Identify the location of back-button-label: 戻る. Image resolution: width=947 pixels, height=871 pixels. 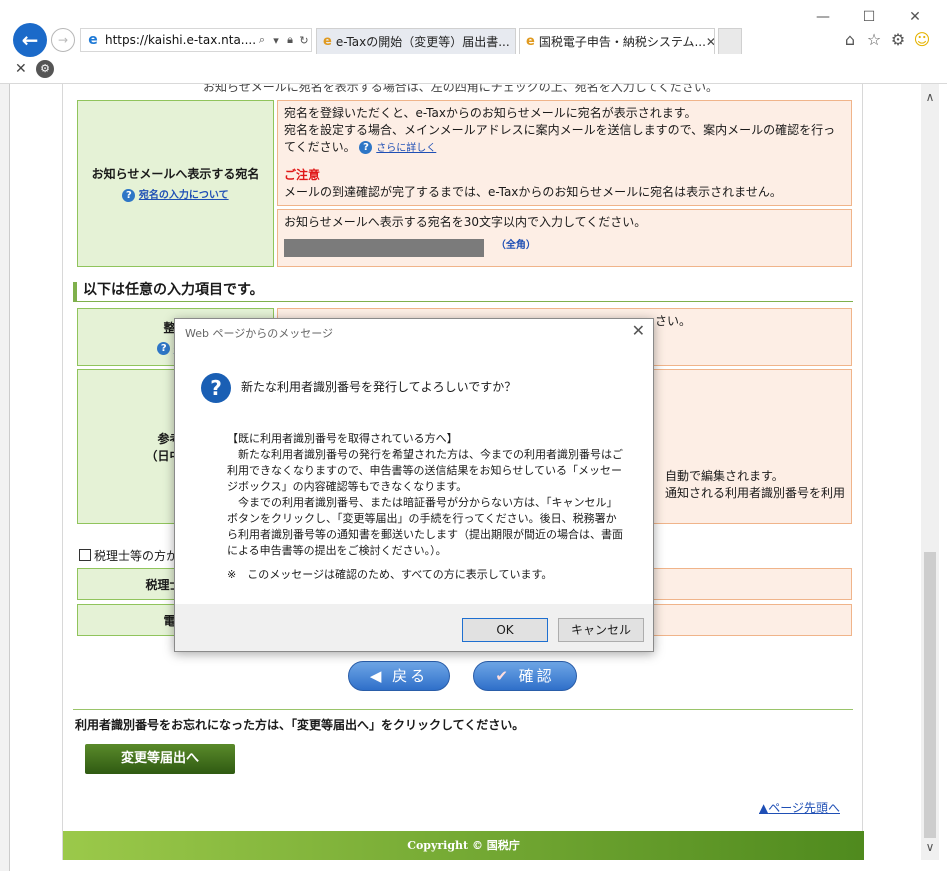
(410, 676).